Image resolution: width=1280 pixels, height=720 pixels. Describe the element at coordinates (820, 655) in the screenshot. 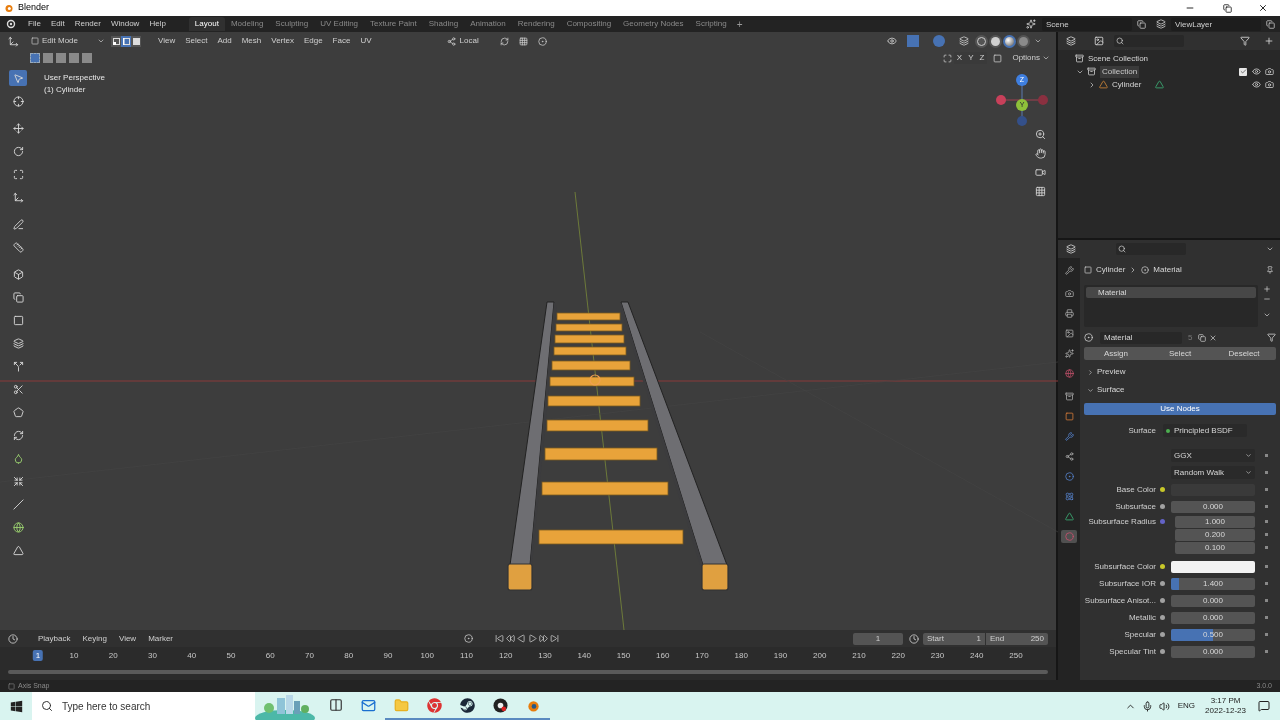

I see `frame-number: 200` at that location.